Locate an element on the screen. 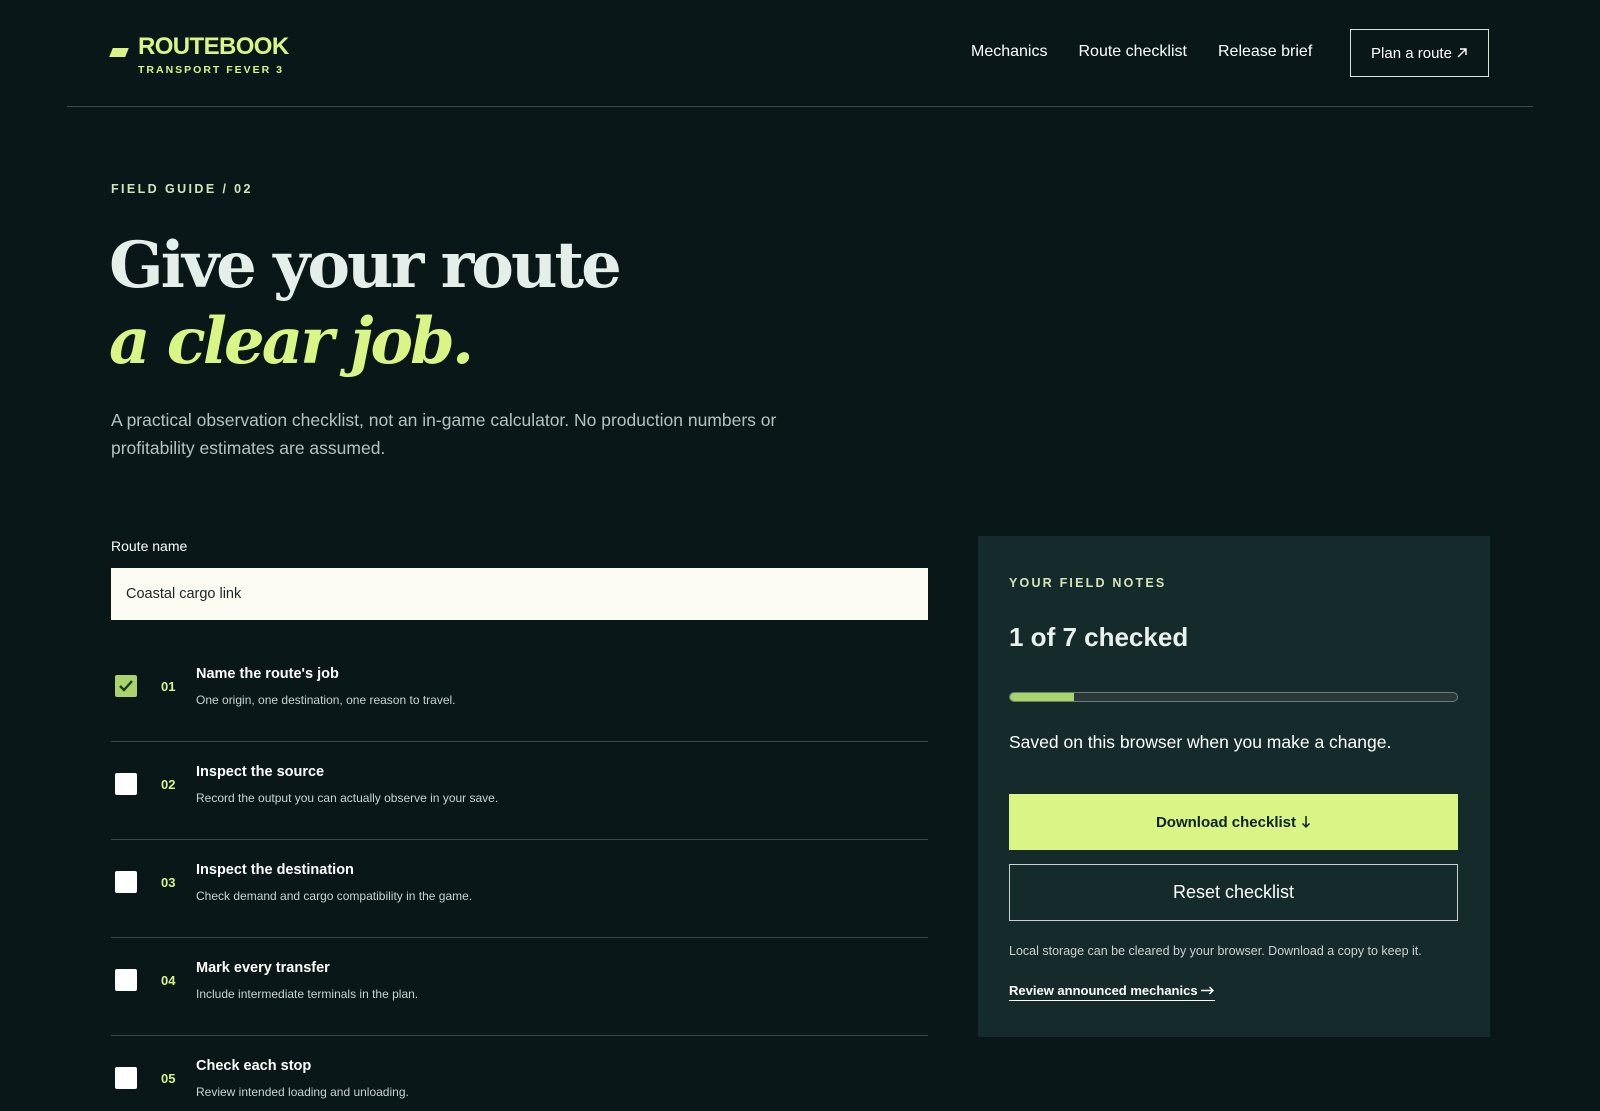 This screenshot has height=1111, width=1600. route-name-input is located at coordinates (519, 594).